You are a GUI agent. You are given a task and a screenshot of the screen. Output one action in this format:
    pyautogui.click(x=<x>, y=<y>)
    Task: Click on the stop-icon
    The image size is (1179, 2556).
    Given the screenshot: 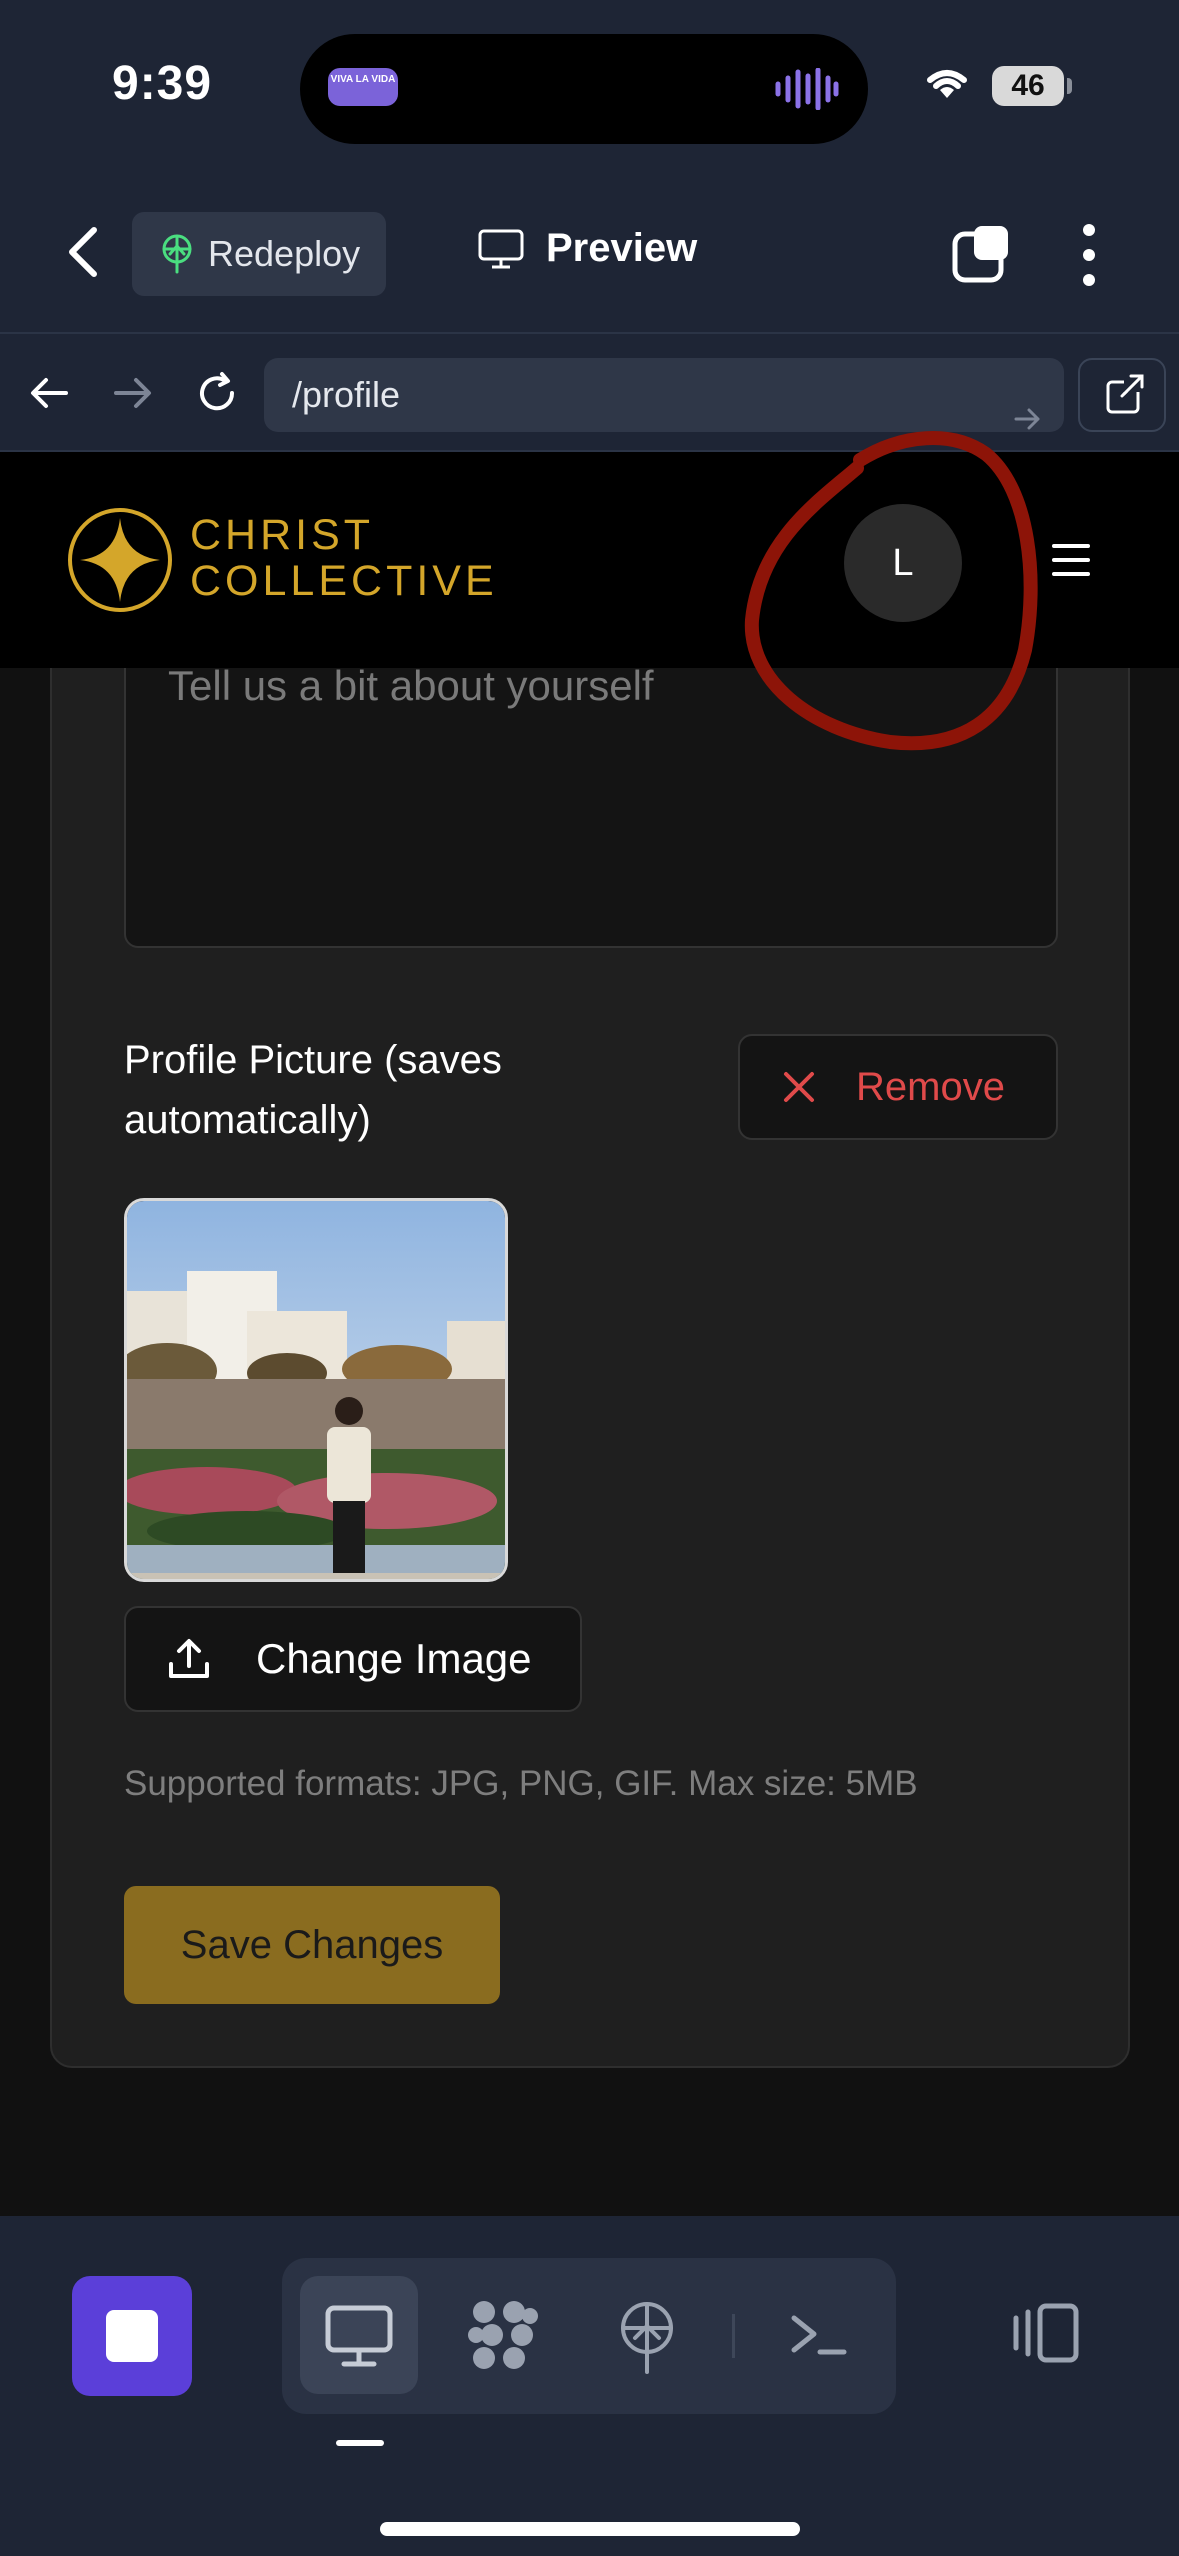 What is the action you would take?
    pyautogui.click(x=132, y=2336)
    